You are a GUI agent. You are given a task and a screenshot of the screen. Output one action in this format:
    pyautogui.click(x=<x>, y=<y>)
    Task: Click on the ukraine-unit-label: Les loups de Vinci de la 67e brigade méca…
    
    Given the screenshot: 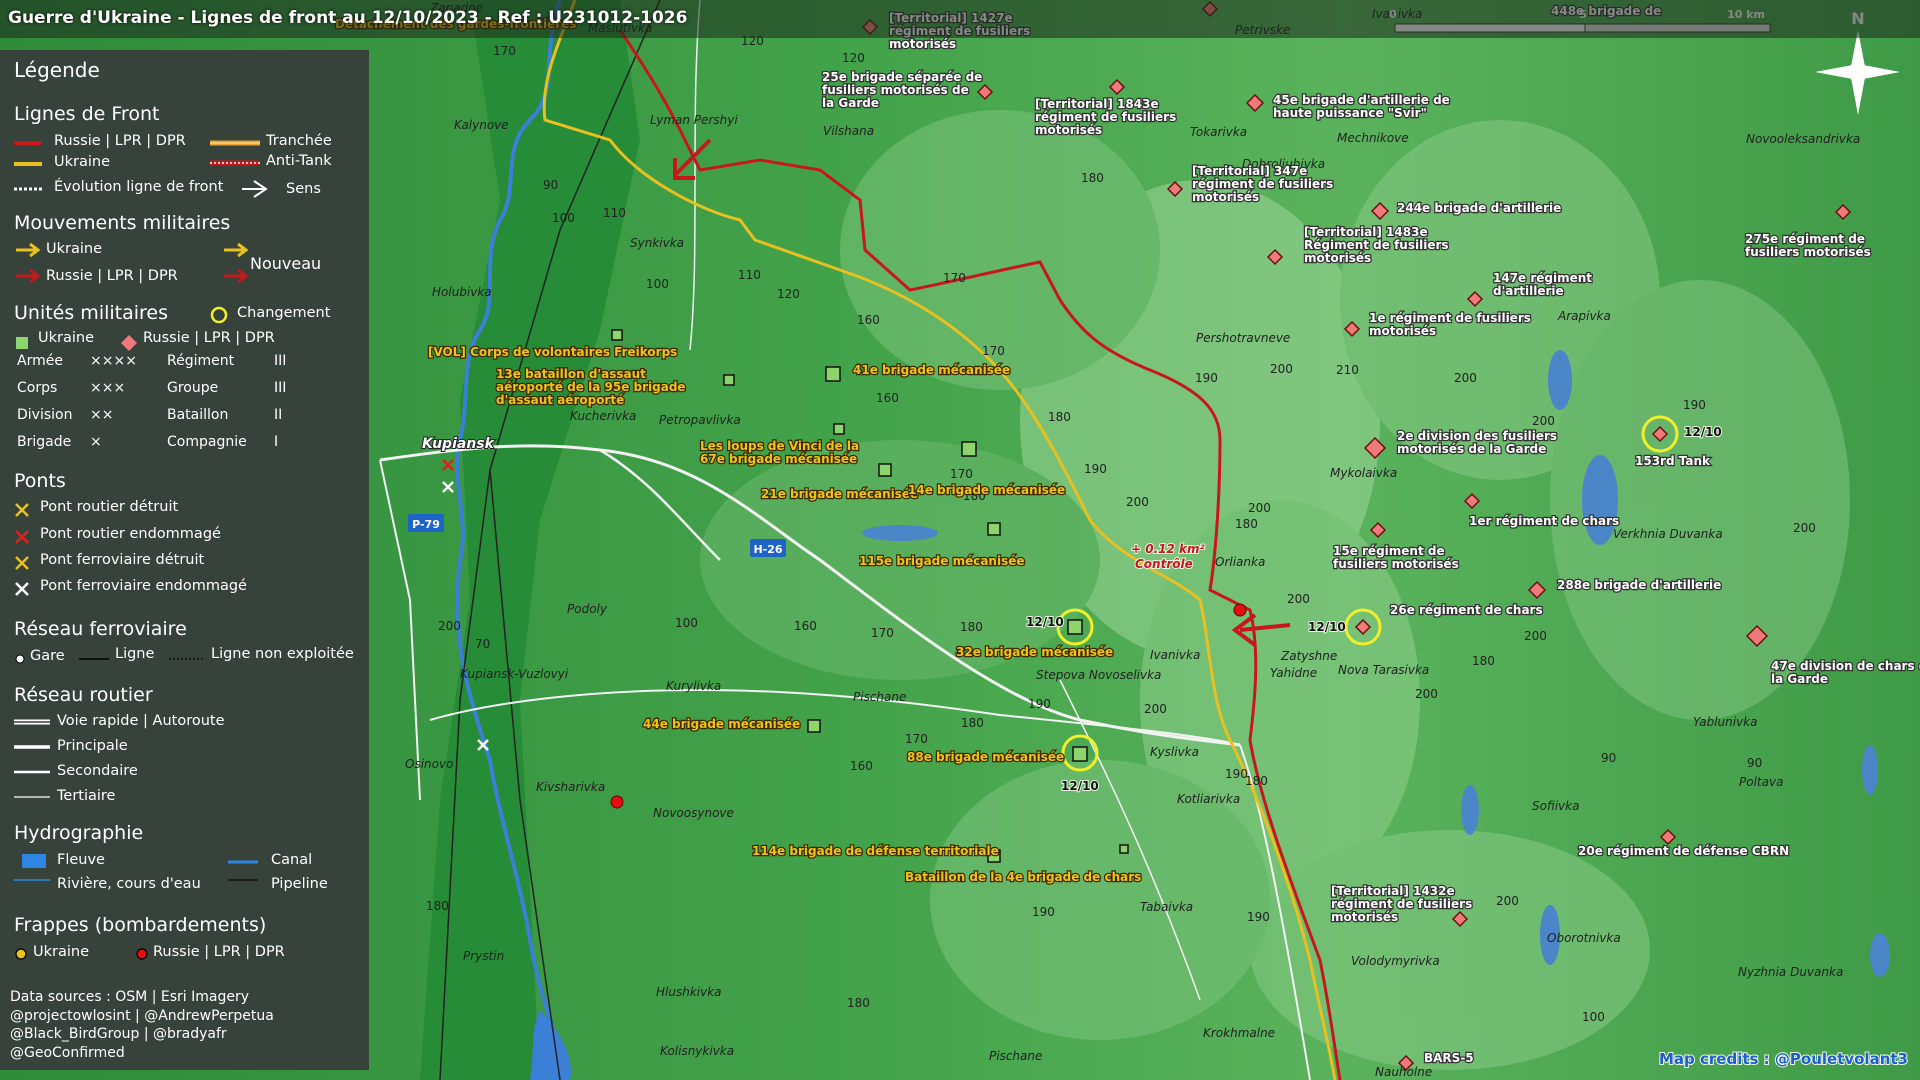 What is the action you would take?
    pyautogui.click(x=779, y=452)
    